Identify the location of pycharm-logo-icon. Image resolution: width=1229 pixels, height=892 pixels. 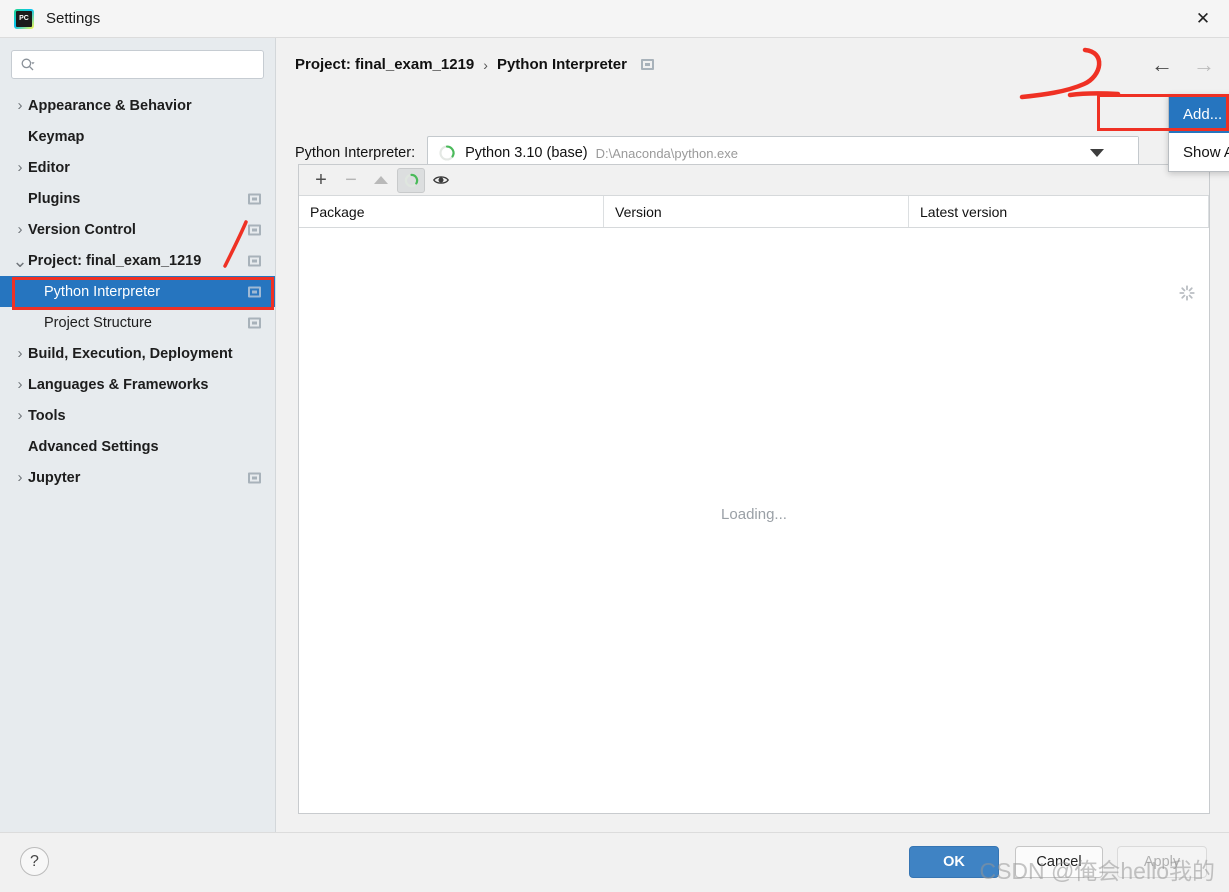
(24, 18).